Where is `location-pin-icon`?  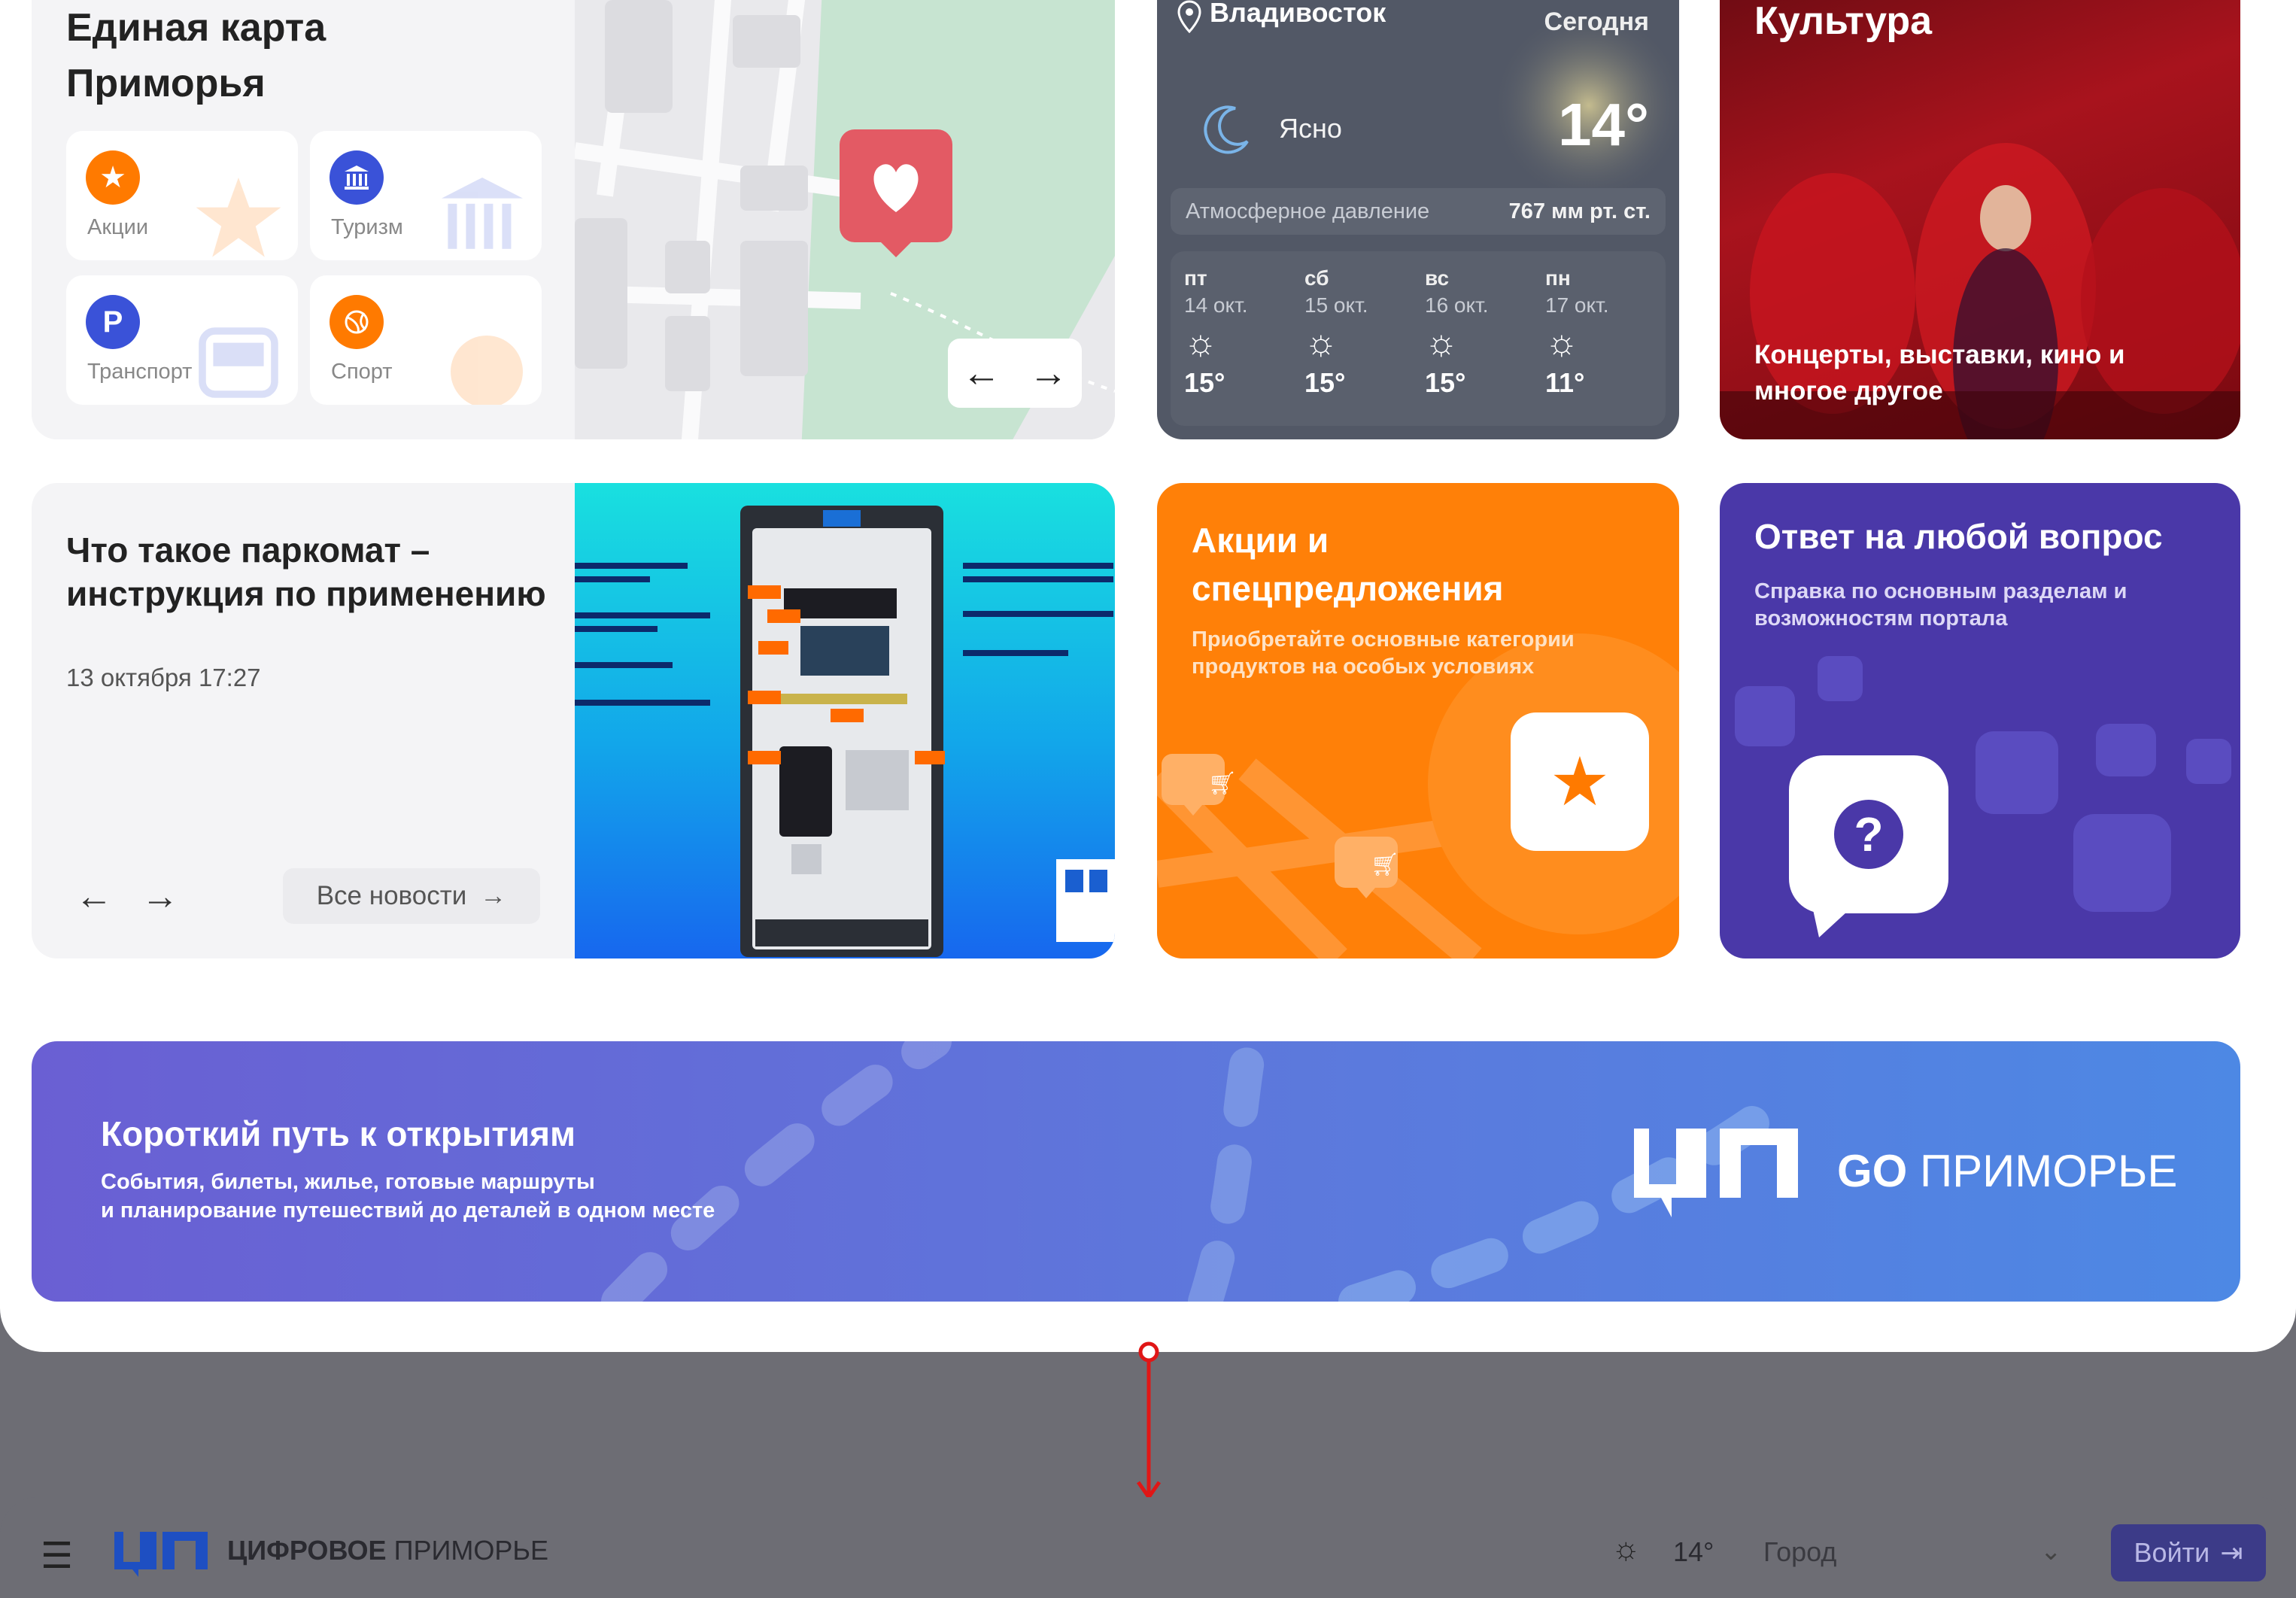 location-pin-icon is located at coordinates (1189, 16).